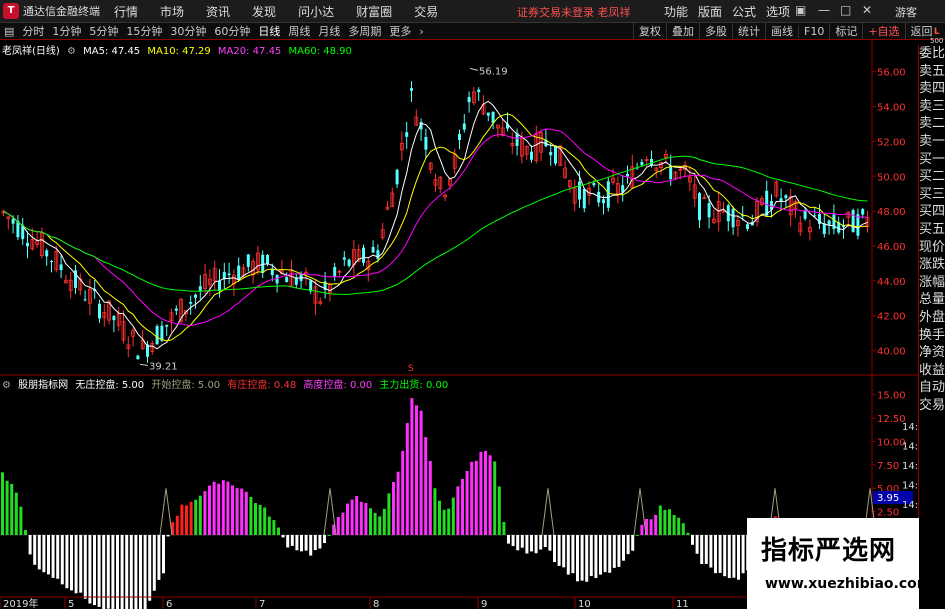  I want to click on sidebar-zidong: 自动, so click(932, 388).